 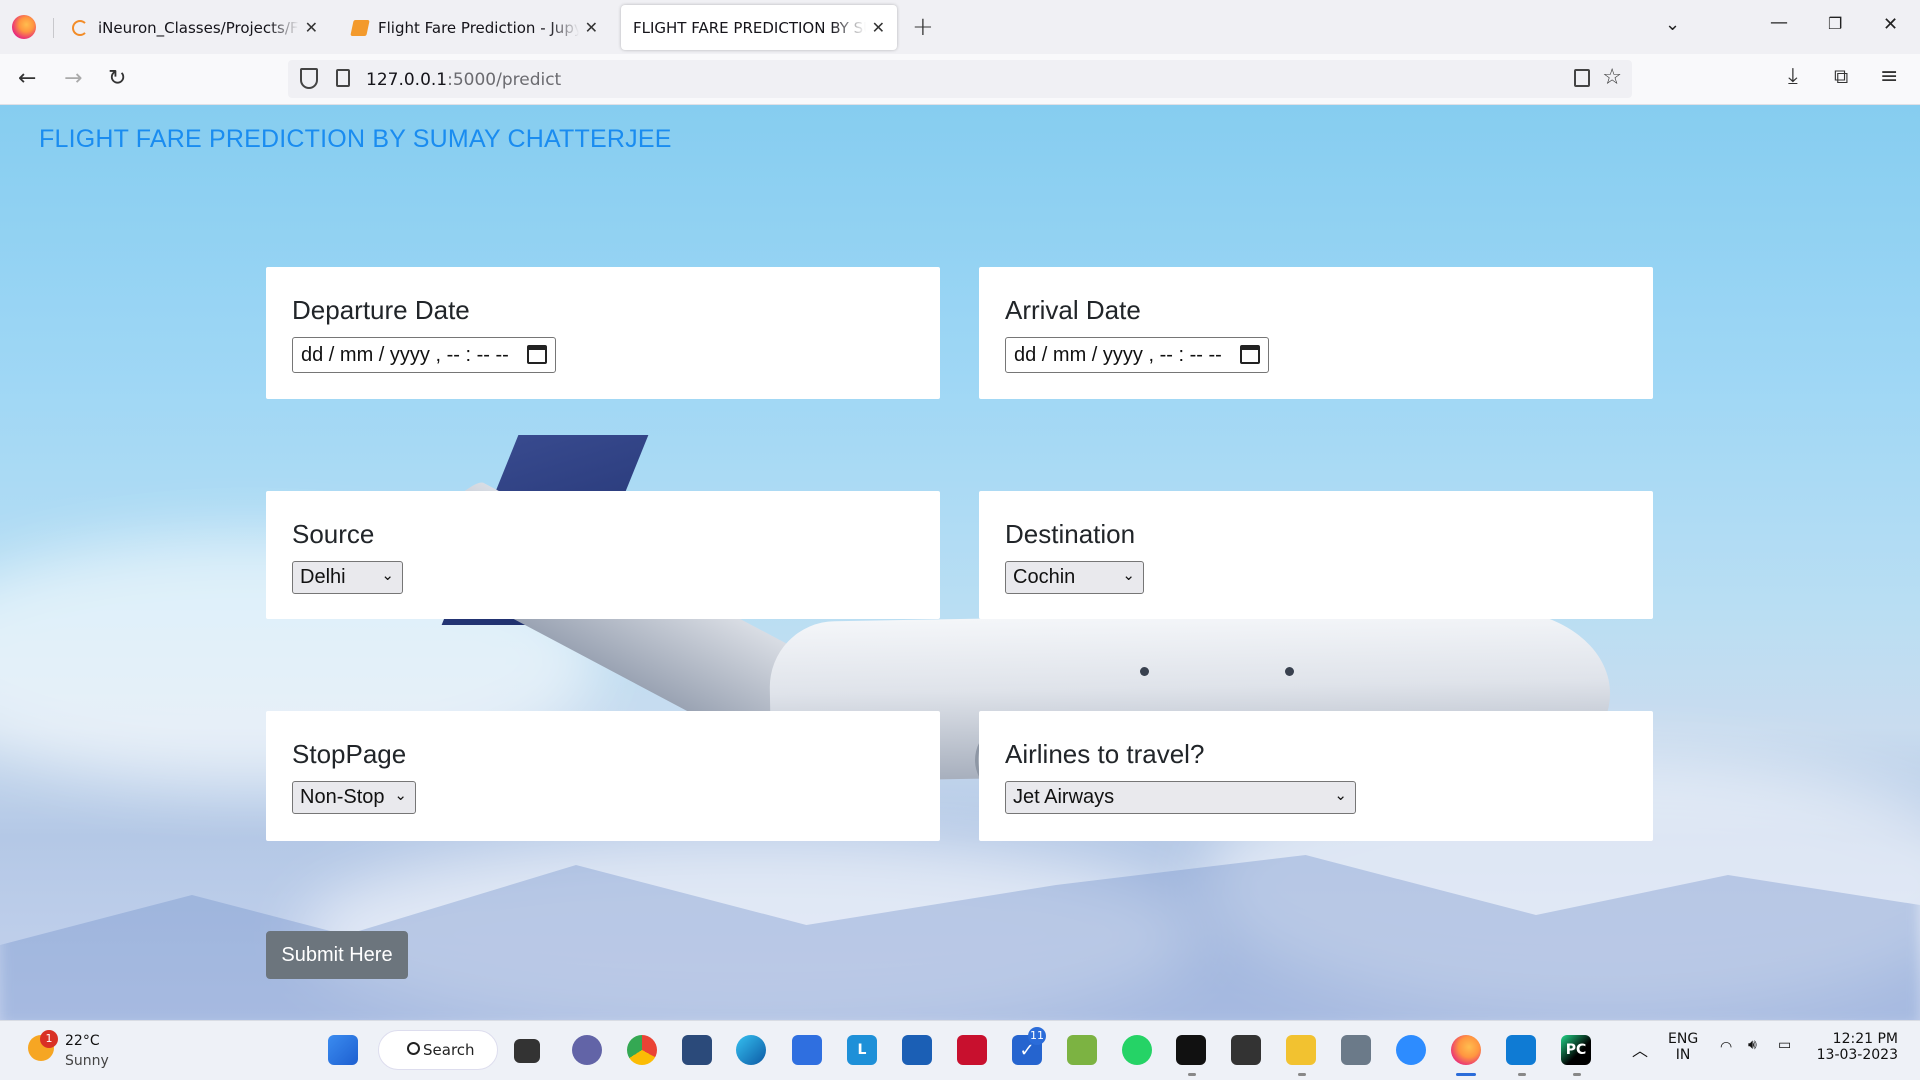 I want to click on reader-view-icon, so click(x=1582, y=78).